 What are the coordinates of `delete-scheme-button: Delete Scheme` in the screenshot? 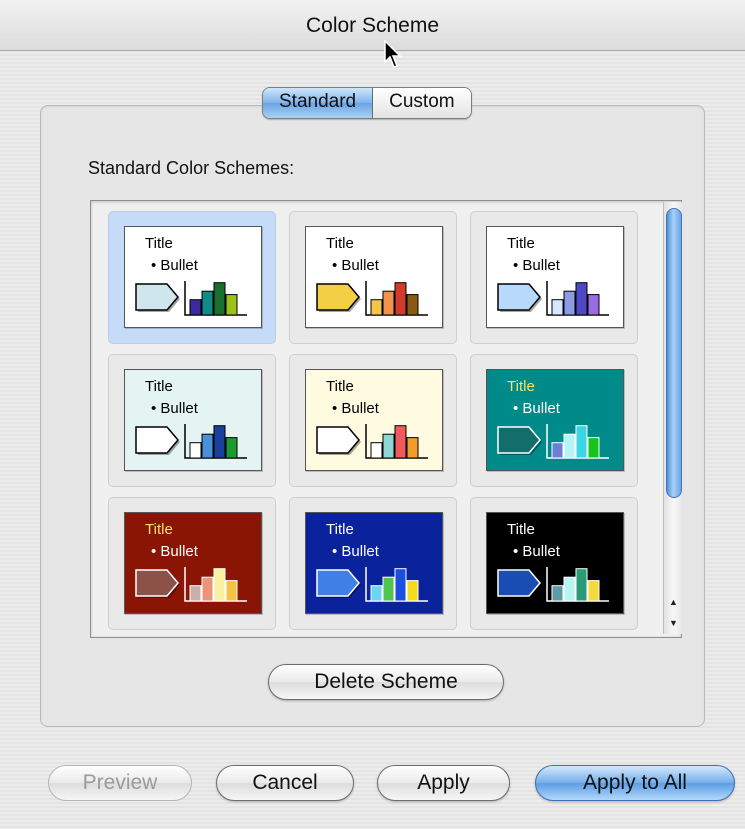 It's located at (386, 682).